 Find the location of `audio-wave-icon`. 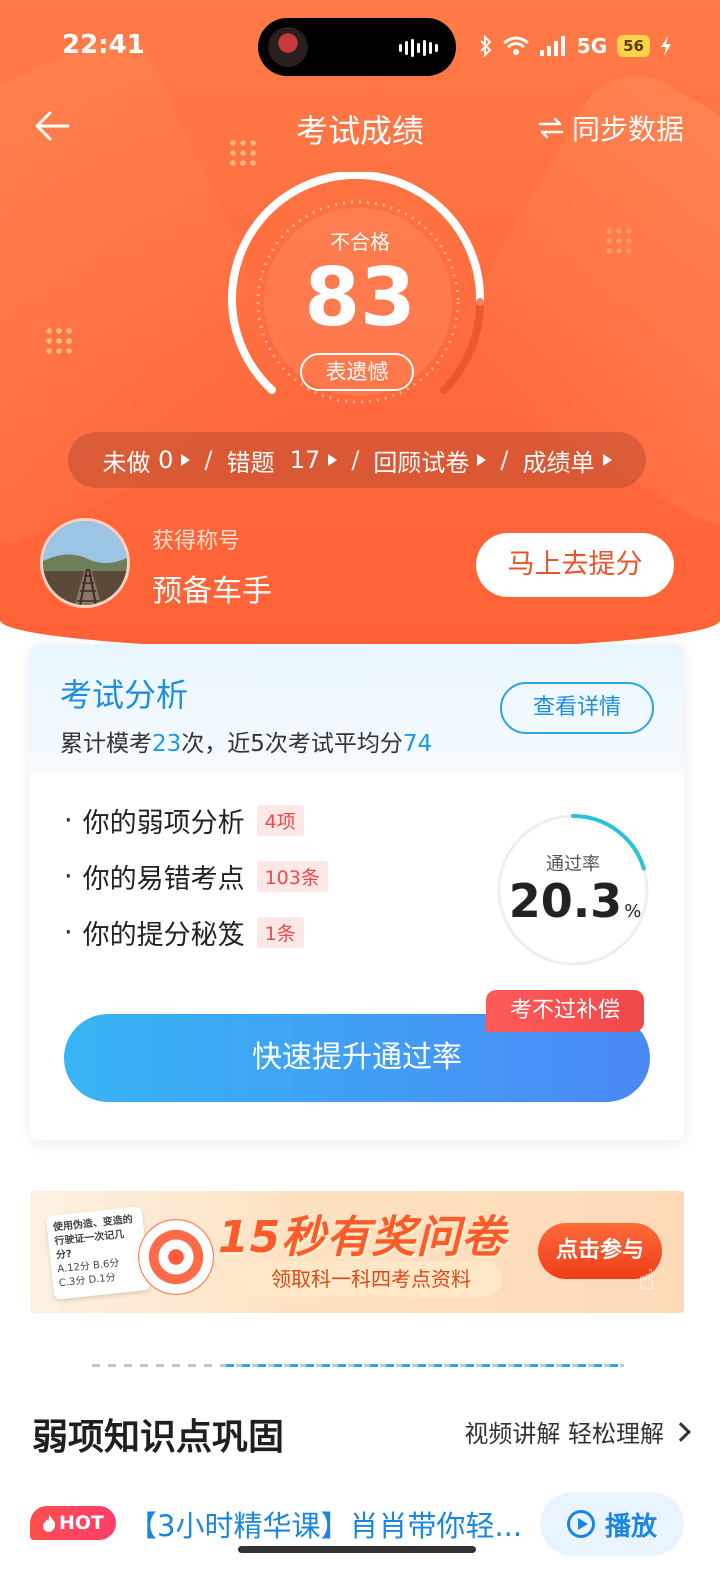

audio-wave-icon is located at coordinates (418, 48).